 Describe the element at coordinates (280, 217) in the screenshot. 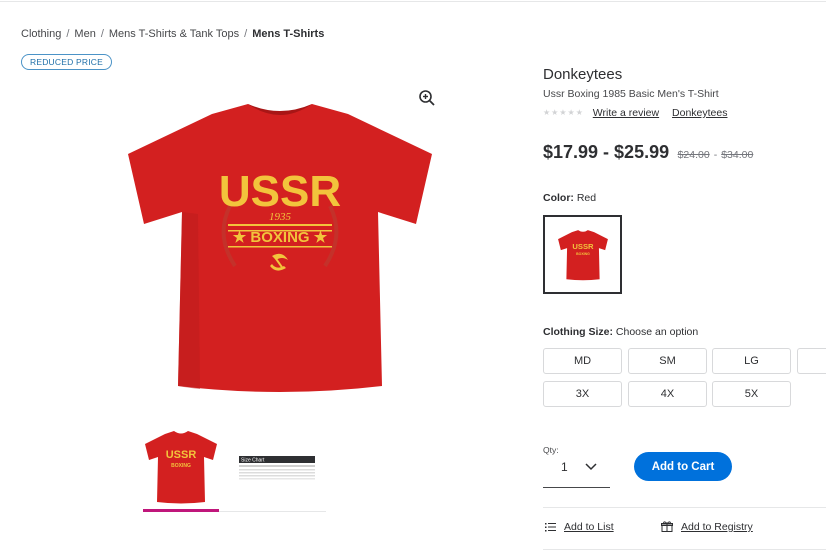

I see `shirt-print-year: 1935` at that location.